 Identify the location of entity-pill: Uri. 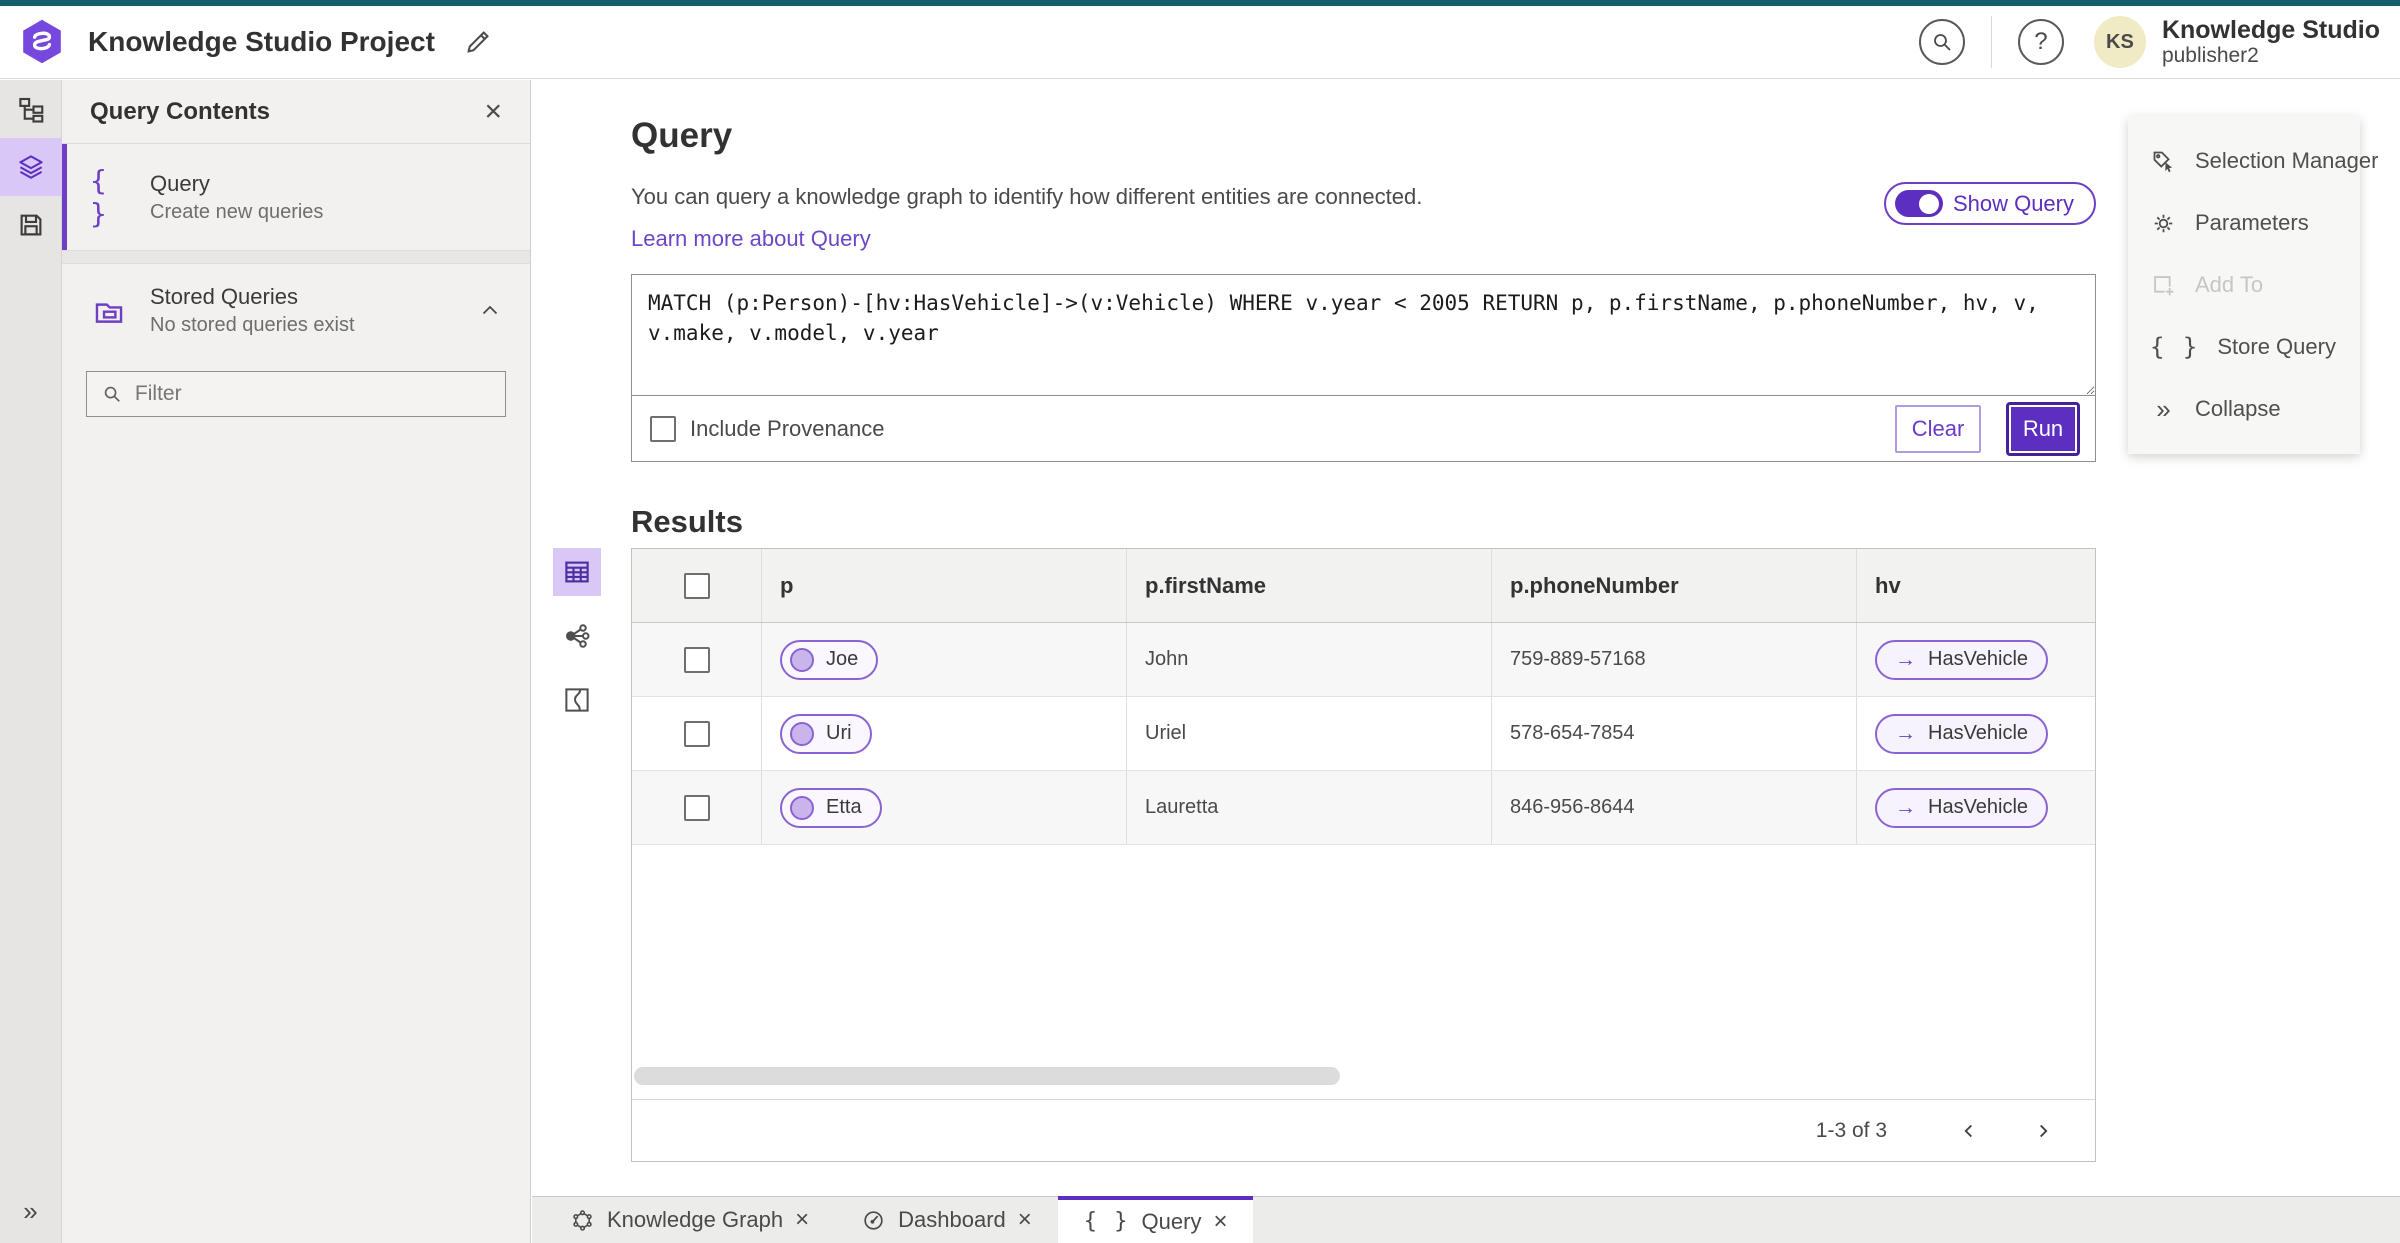
(826, 733).